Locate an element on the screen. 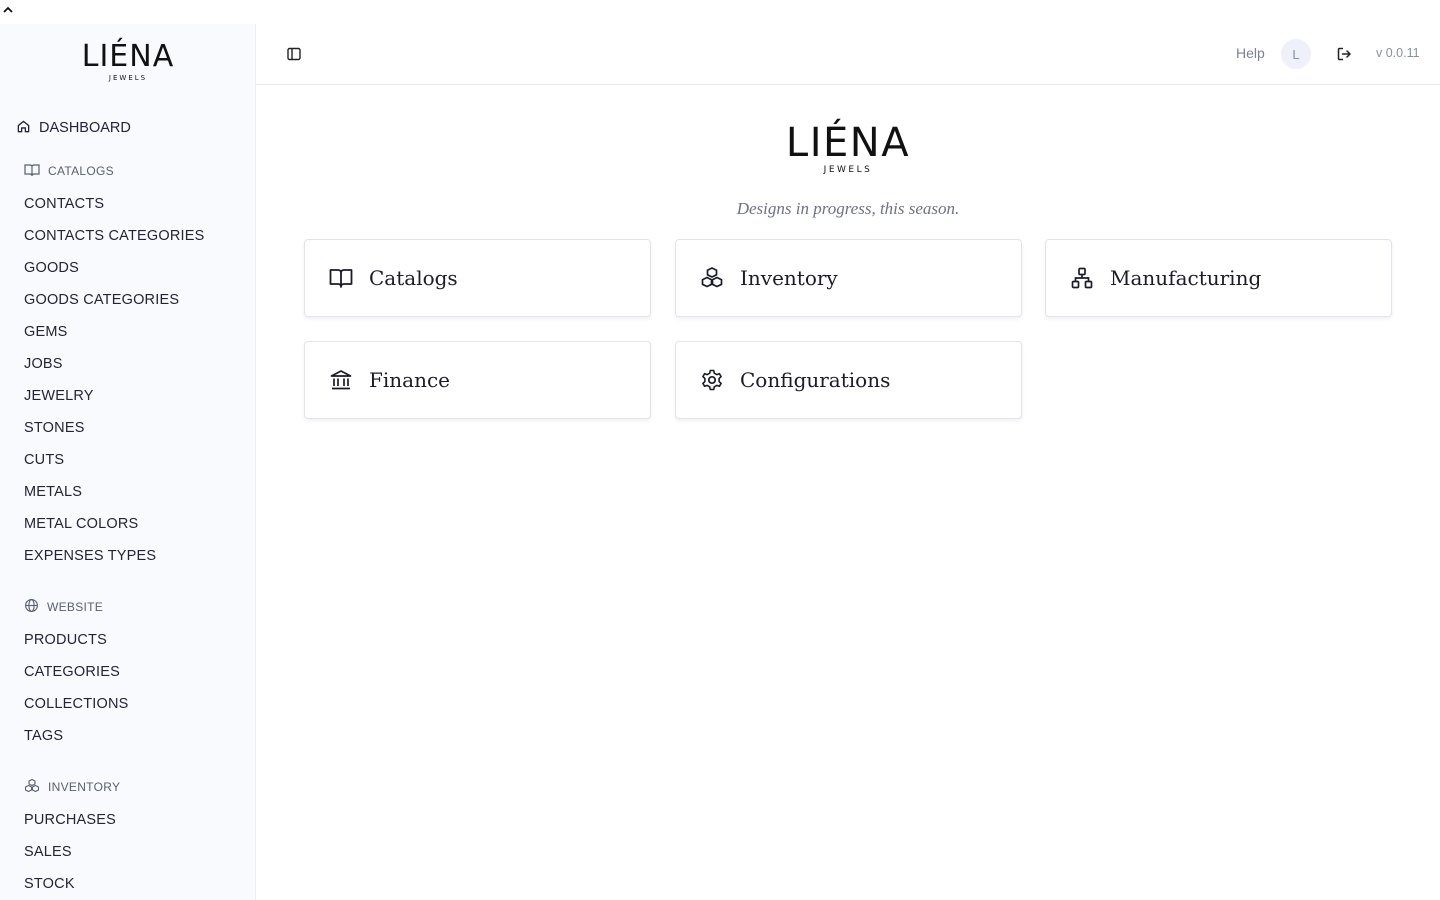  card-manufacturing: Manufacturing is located at coordinates (1218, 278).